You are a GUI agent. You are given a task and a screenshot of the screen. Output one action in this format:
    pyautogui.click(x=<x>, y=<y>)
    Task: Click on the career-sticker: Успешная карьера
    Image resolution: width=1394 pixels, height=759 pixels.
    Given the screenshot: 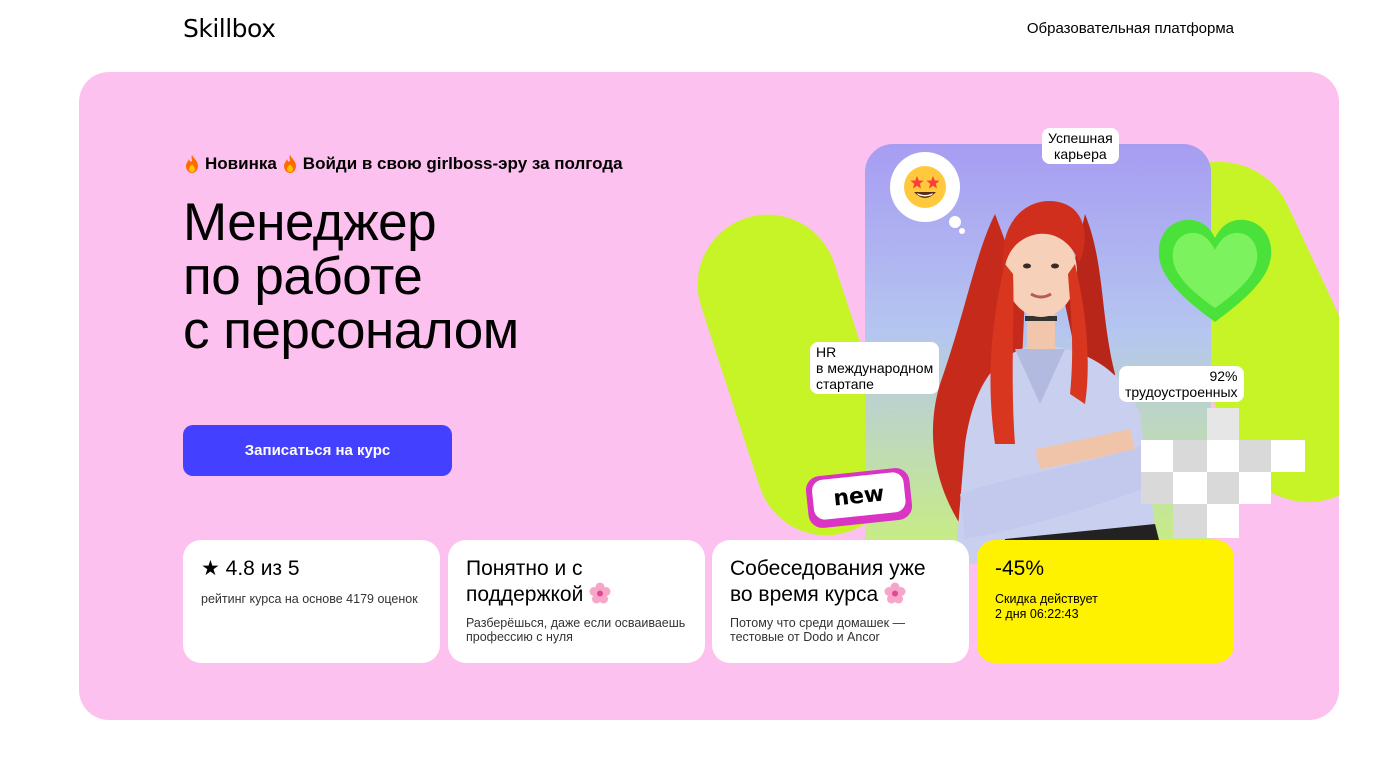 What is the action you would take?
    pyautogui.click(x=1080, y=146)
    